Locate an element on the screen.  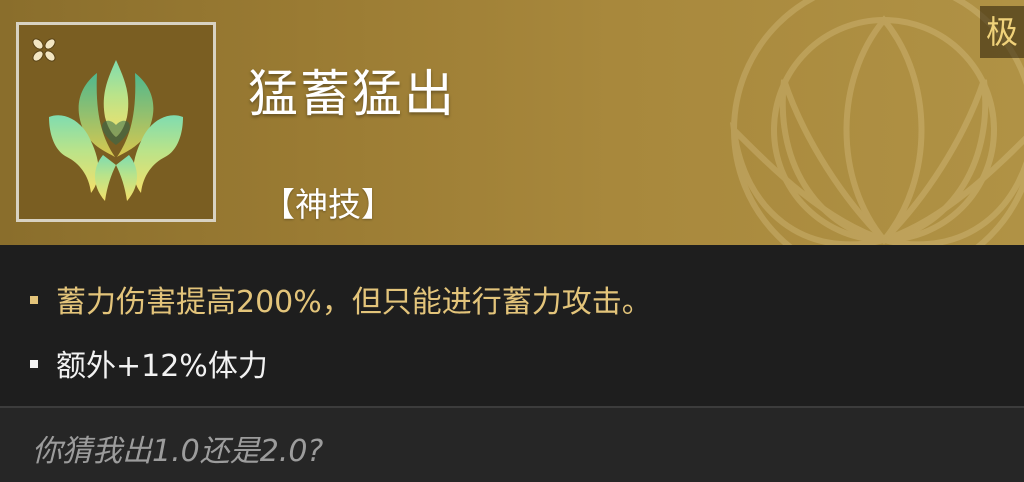
flavor-text: 你猜我出1.0还是2.0? is located at coordinates (178, 451).